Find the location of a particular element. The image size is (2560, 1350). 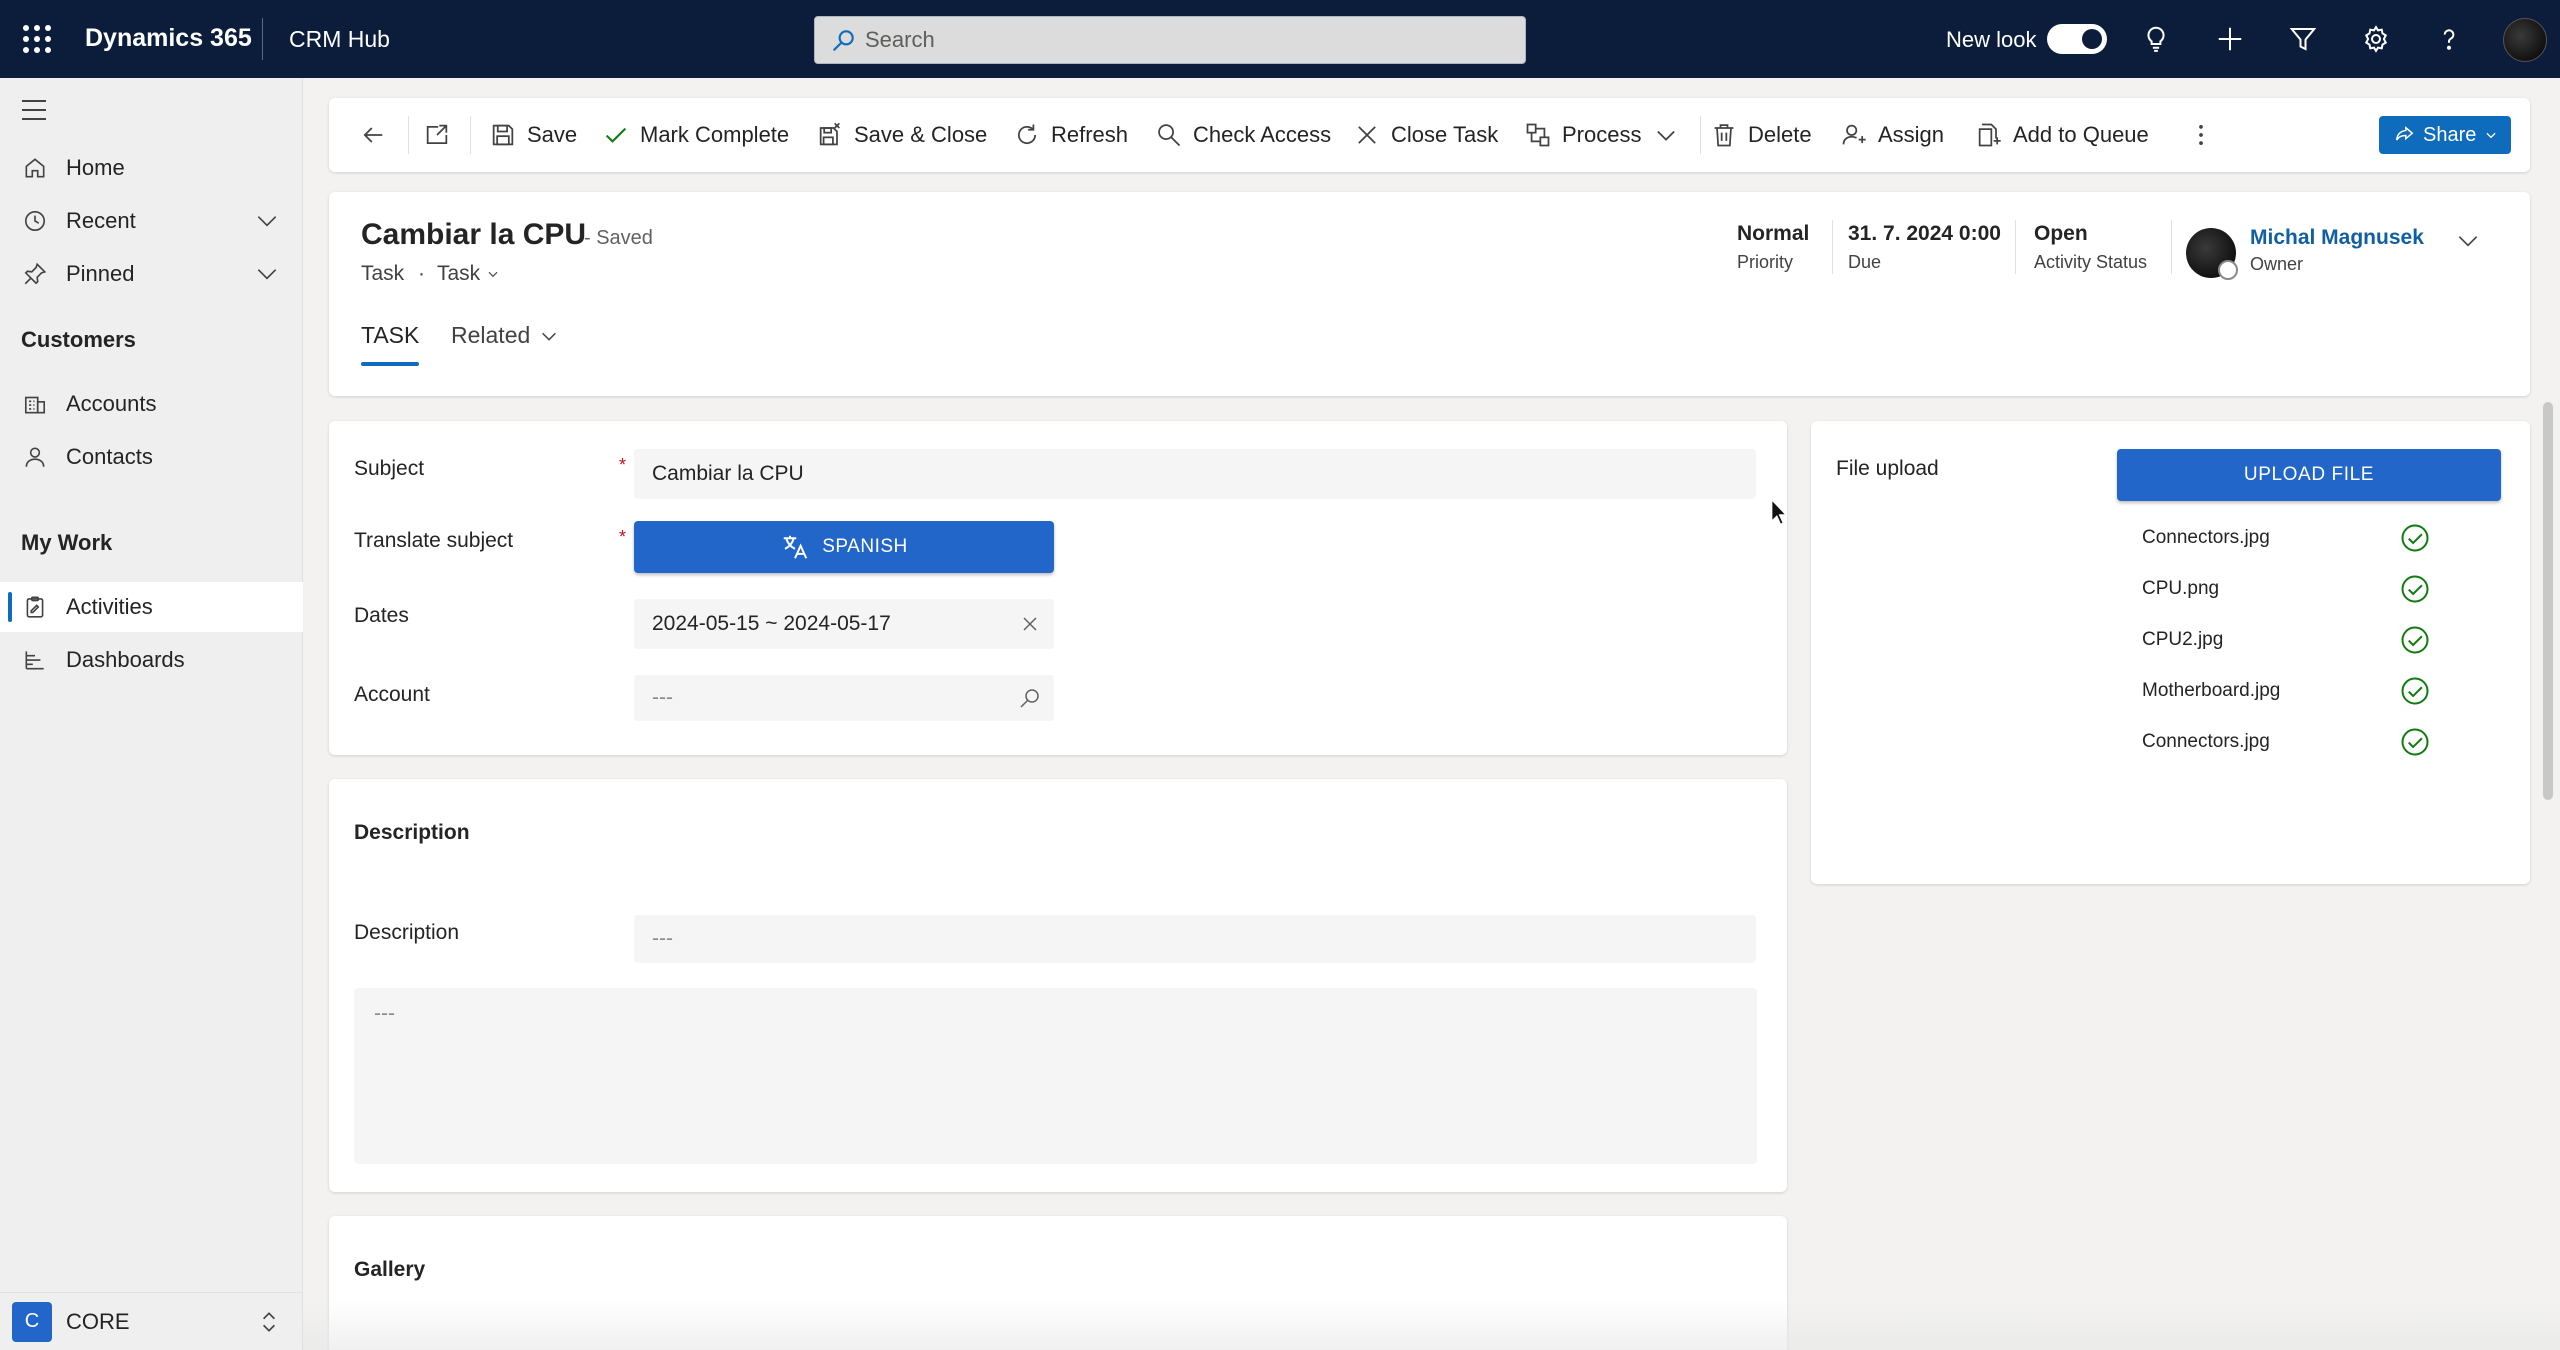

header-field-priority: Normal Priority is located at coordinates (1773, 247).